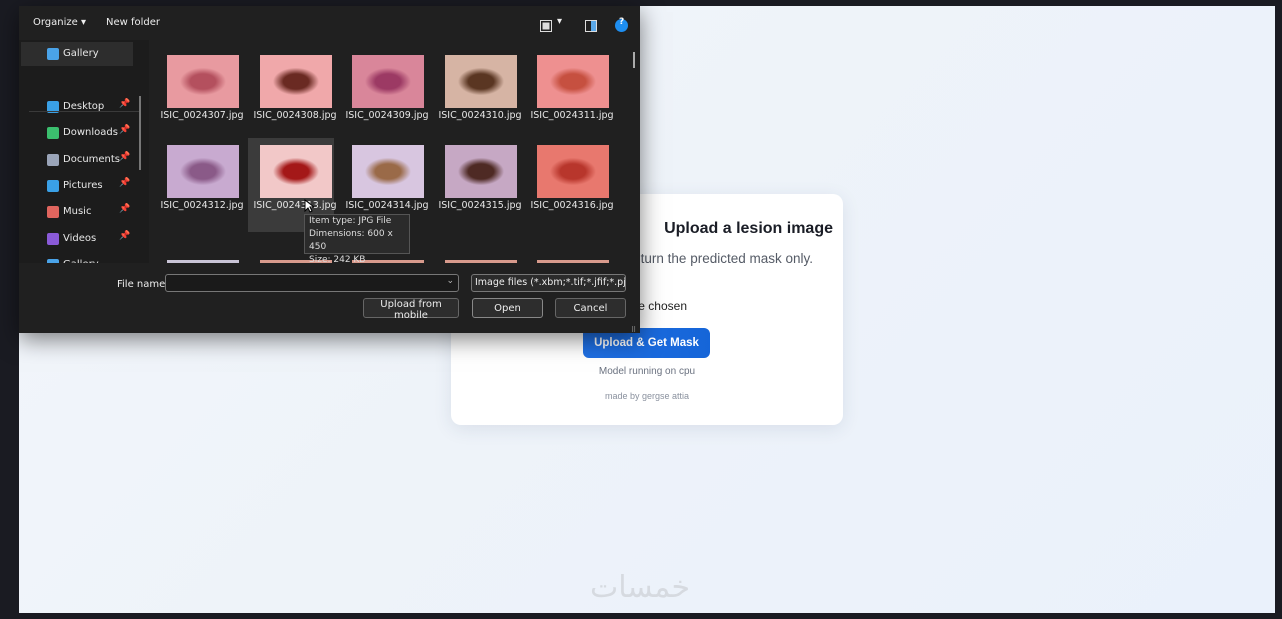 Image resolution: width=1282 pixels, height=619 pixels. I want to click on nav-item-pictures: Pictures 📌, so click(77, 186).